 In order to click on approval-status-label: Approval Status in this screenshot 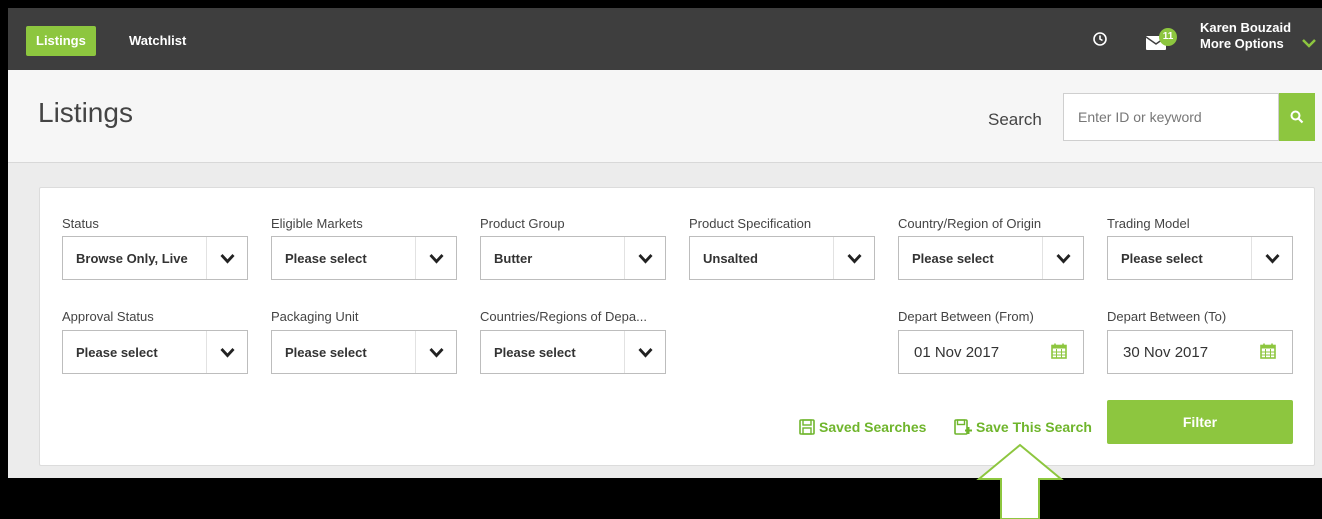, I will do `click(108, 316)`.